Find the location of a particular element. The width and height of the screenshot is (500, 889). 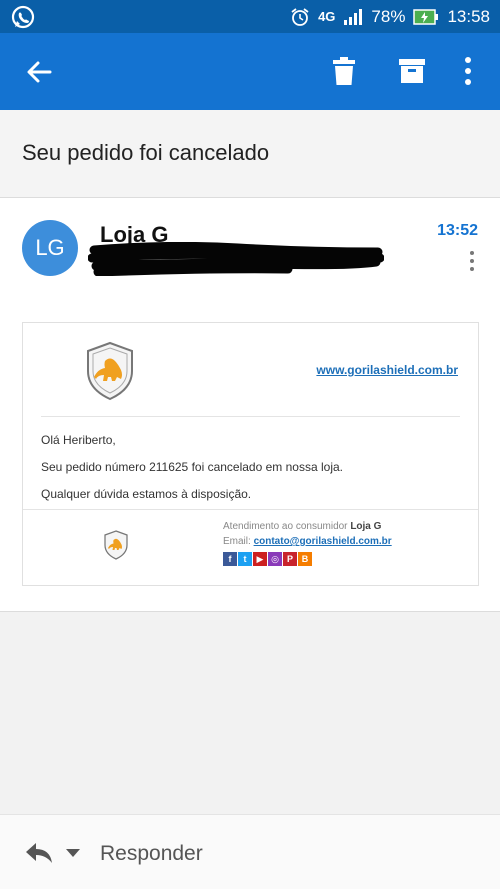

battery-charging-icon is located at coordinates (426, 16).